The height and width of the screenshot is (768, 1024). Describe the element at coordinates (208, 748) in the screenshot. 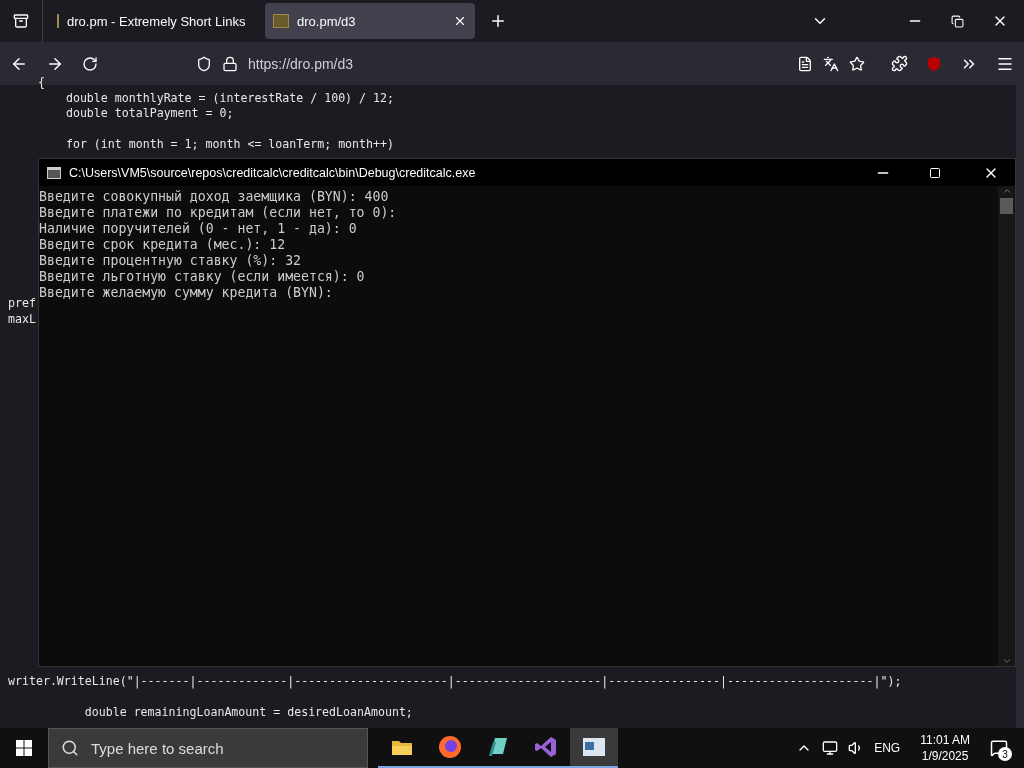

I see `search-field: Type here to search` at that location.